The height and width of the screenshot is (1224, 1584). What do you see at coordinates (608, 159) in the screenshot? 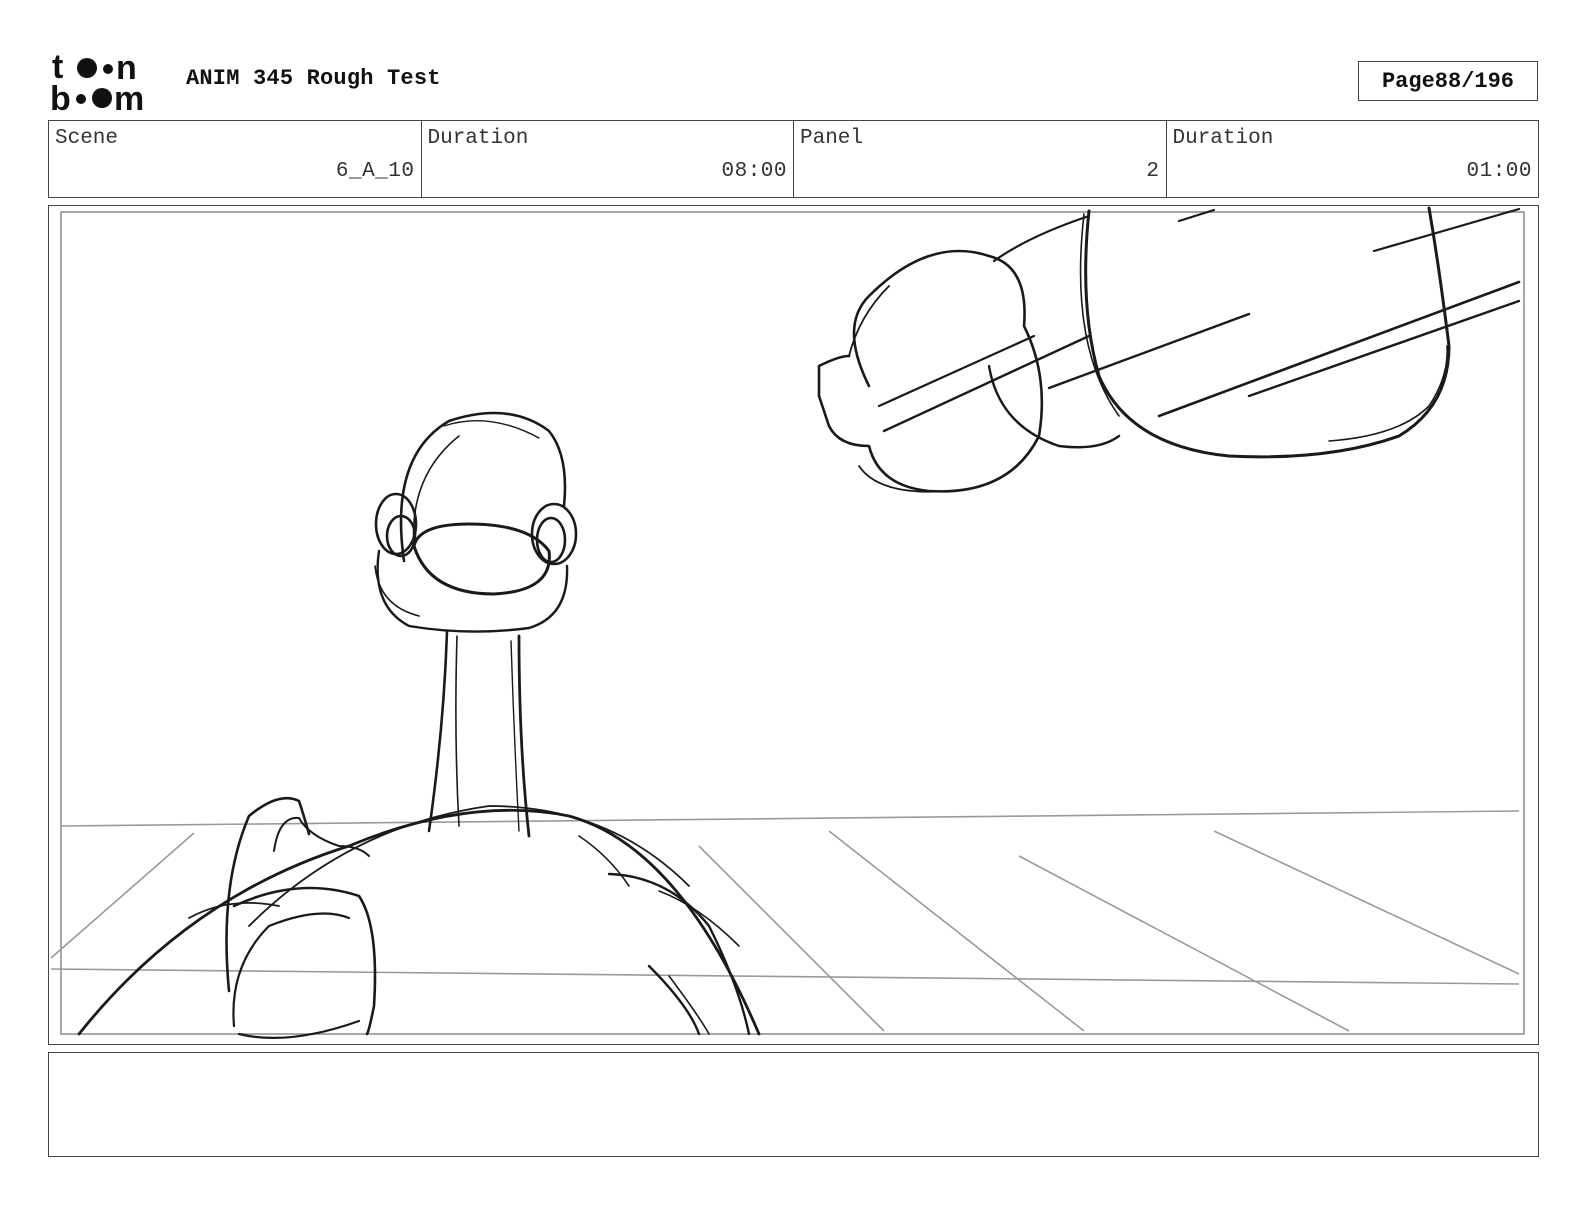
I see `scene-duration-cell: Duration 08:00` at bounding box center [608, 159].